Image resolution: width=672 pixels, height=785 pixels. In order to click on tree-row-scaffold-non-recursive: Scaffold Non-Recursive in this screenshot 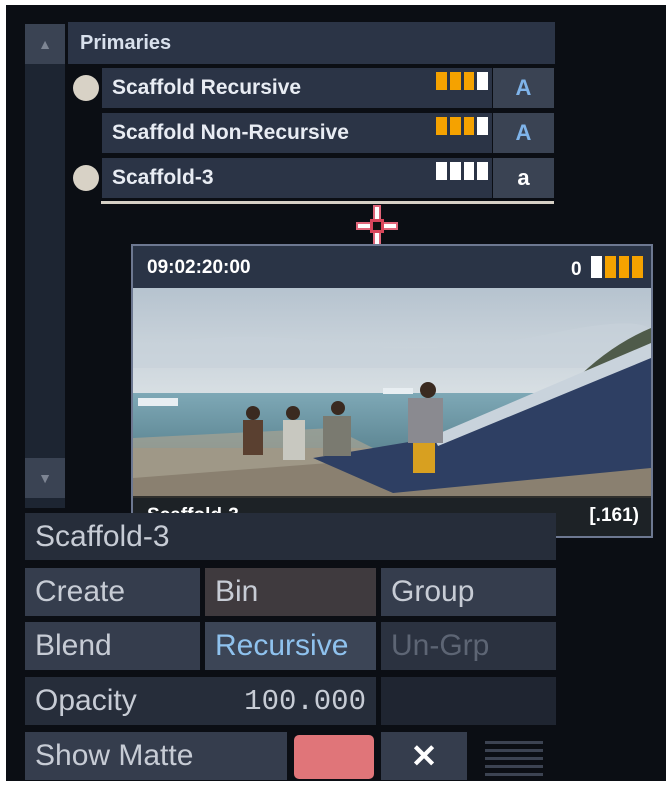, I will do `click(297, 133)`.